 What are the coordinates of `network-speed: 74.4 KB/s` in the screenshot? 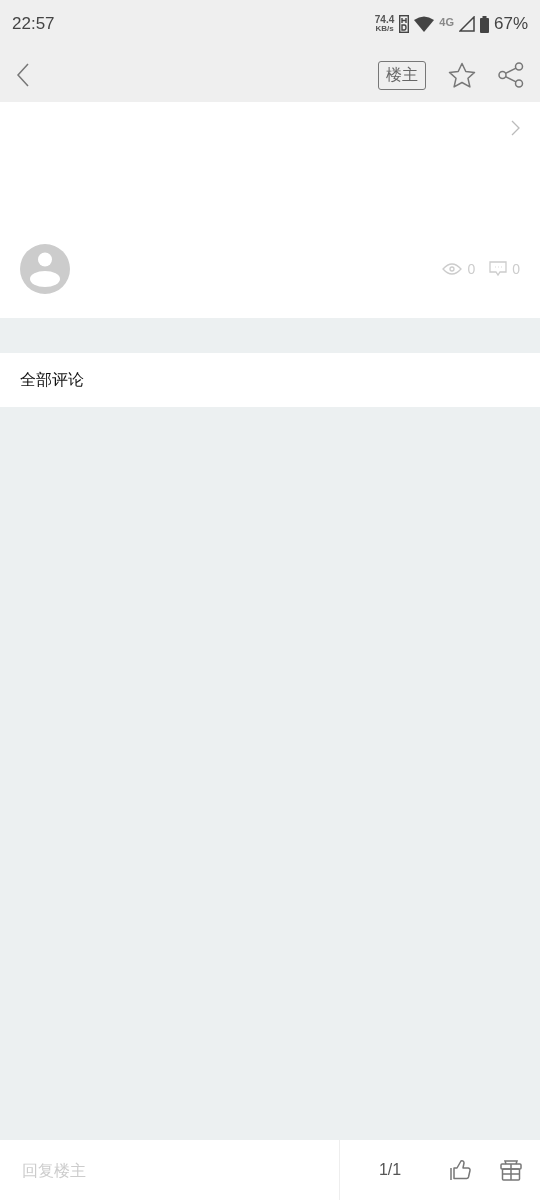 It's located at (384, 24).